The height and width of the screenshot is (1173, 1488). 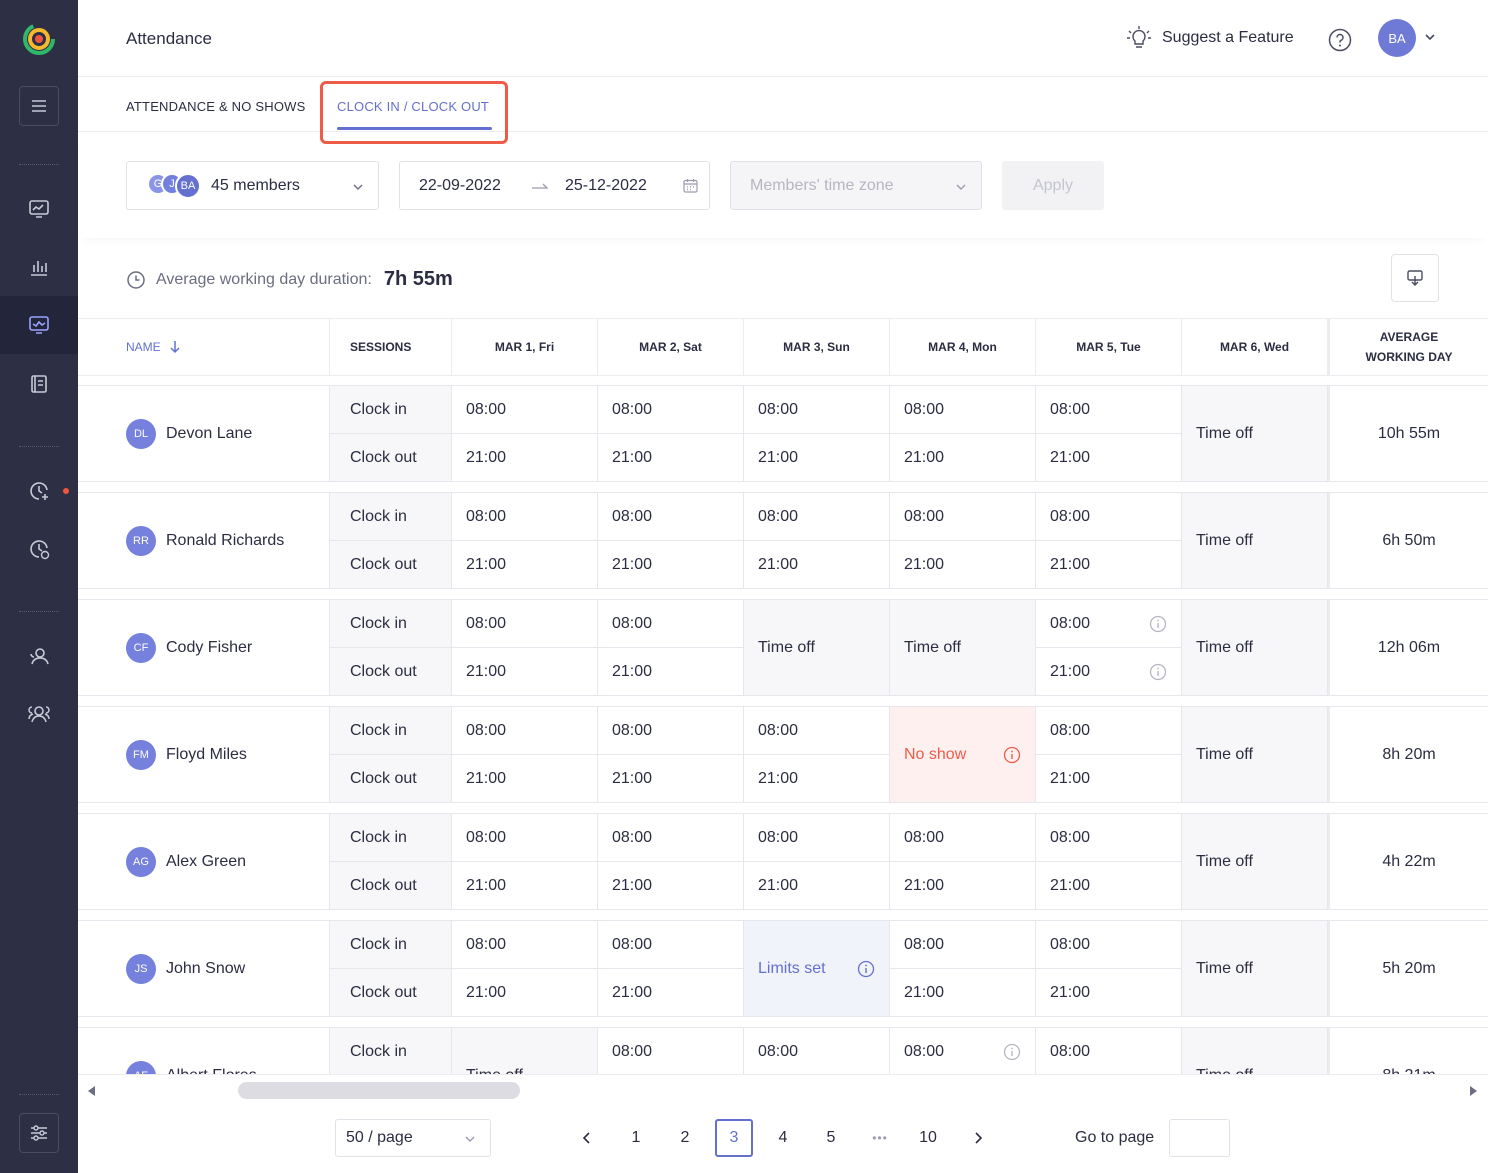 I want to click on apply-button: Apply, so click(x=1053, y=185).